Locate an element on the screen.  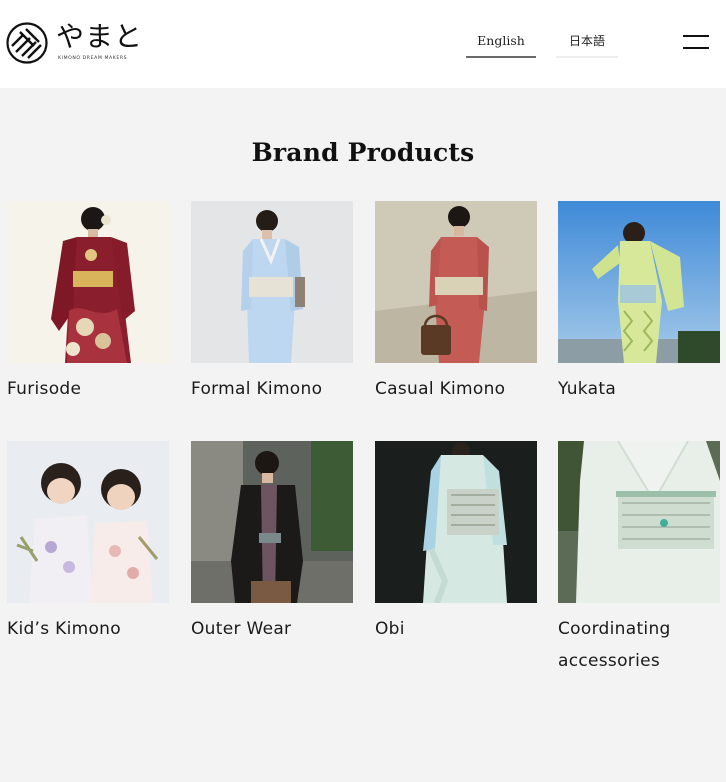
product-label: Formal Kimono is located at coordinates (276, 389).